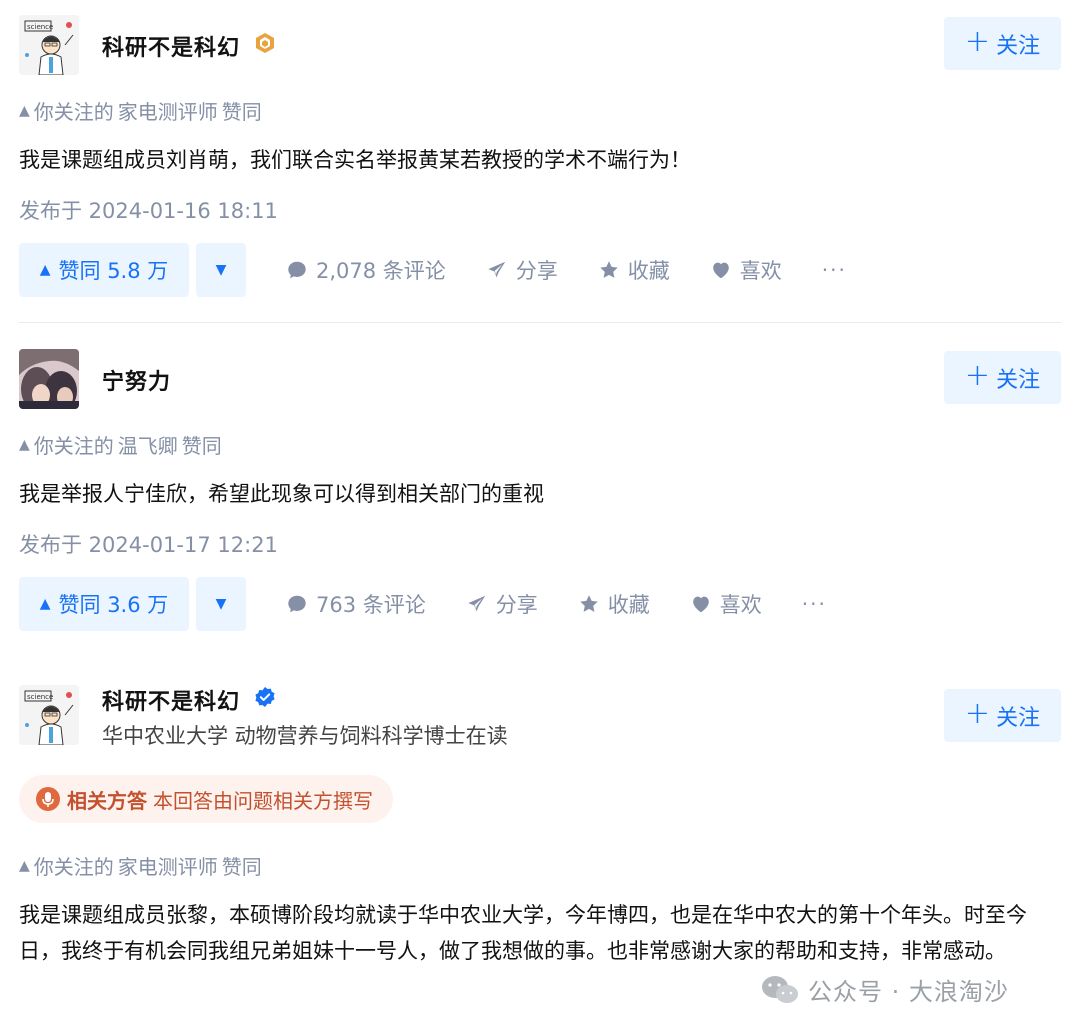 This screenshot has height=1033, width=1080. I want to click on author-bio: 华中农业大学 动物营养与饲料科学博士在读, so click(305, 736).